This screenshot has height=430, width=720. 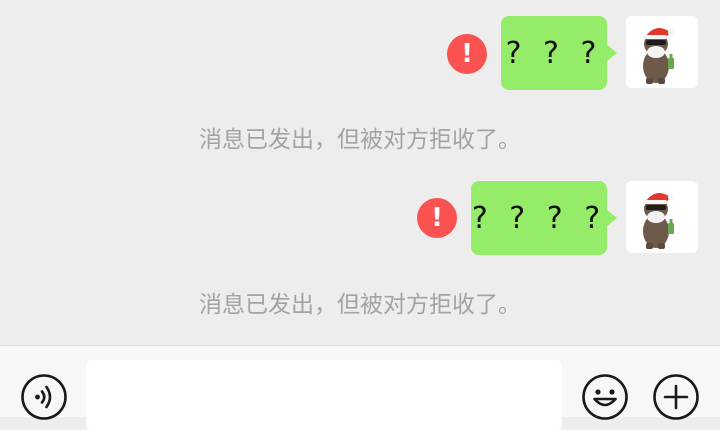 What do you see at coordinates (324, 395) in the screenshot?
I see `message-input` at bounding box center [324, 395].